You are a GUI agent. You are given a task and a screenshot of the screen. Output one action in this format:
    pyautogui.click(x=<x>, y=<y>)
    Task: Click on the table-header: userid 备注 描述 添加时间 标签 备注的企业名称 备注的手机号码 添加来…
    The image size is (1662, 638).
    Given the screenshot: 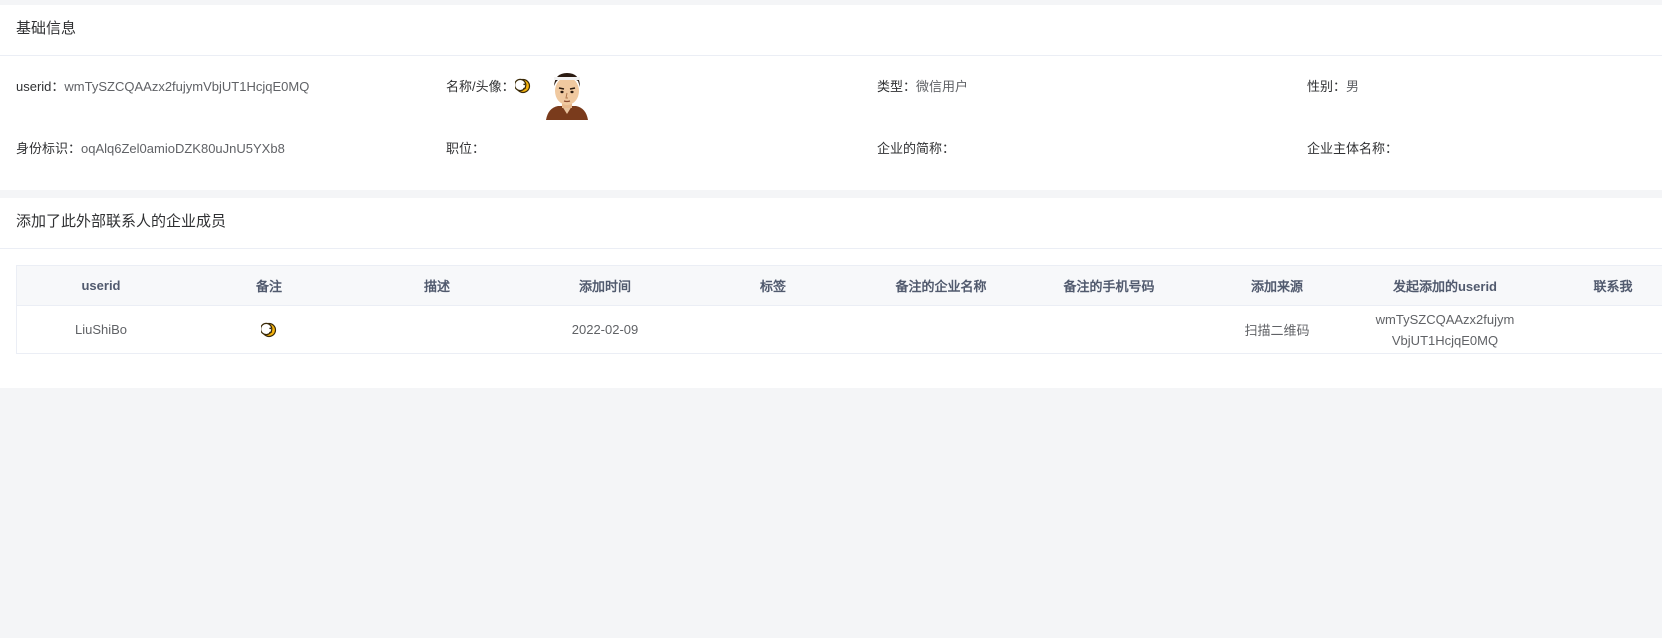 What is the action you would take?
    pyautogui.click(x=839, y=286)
    